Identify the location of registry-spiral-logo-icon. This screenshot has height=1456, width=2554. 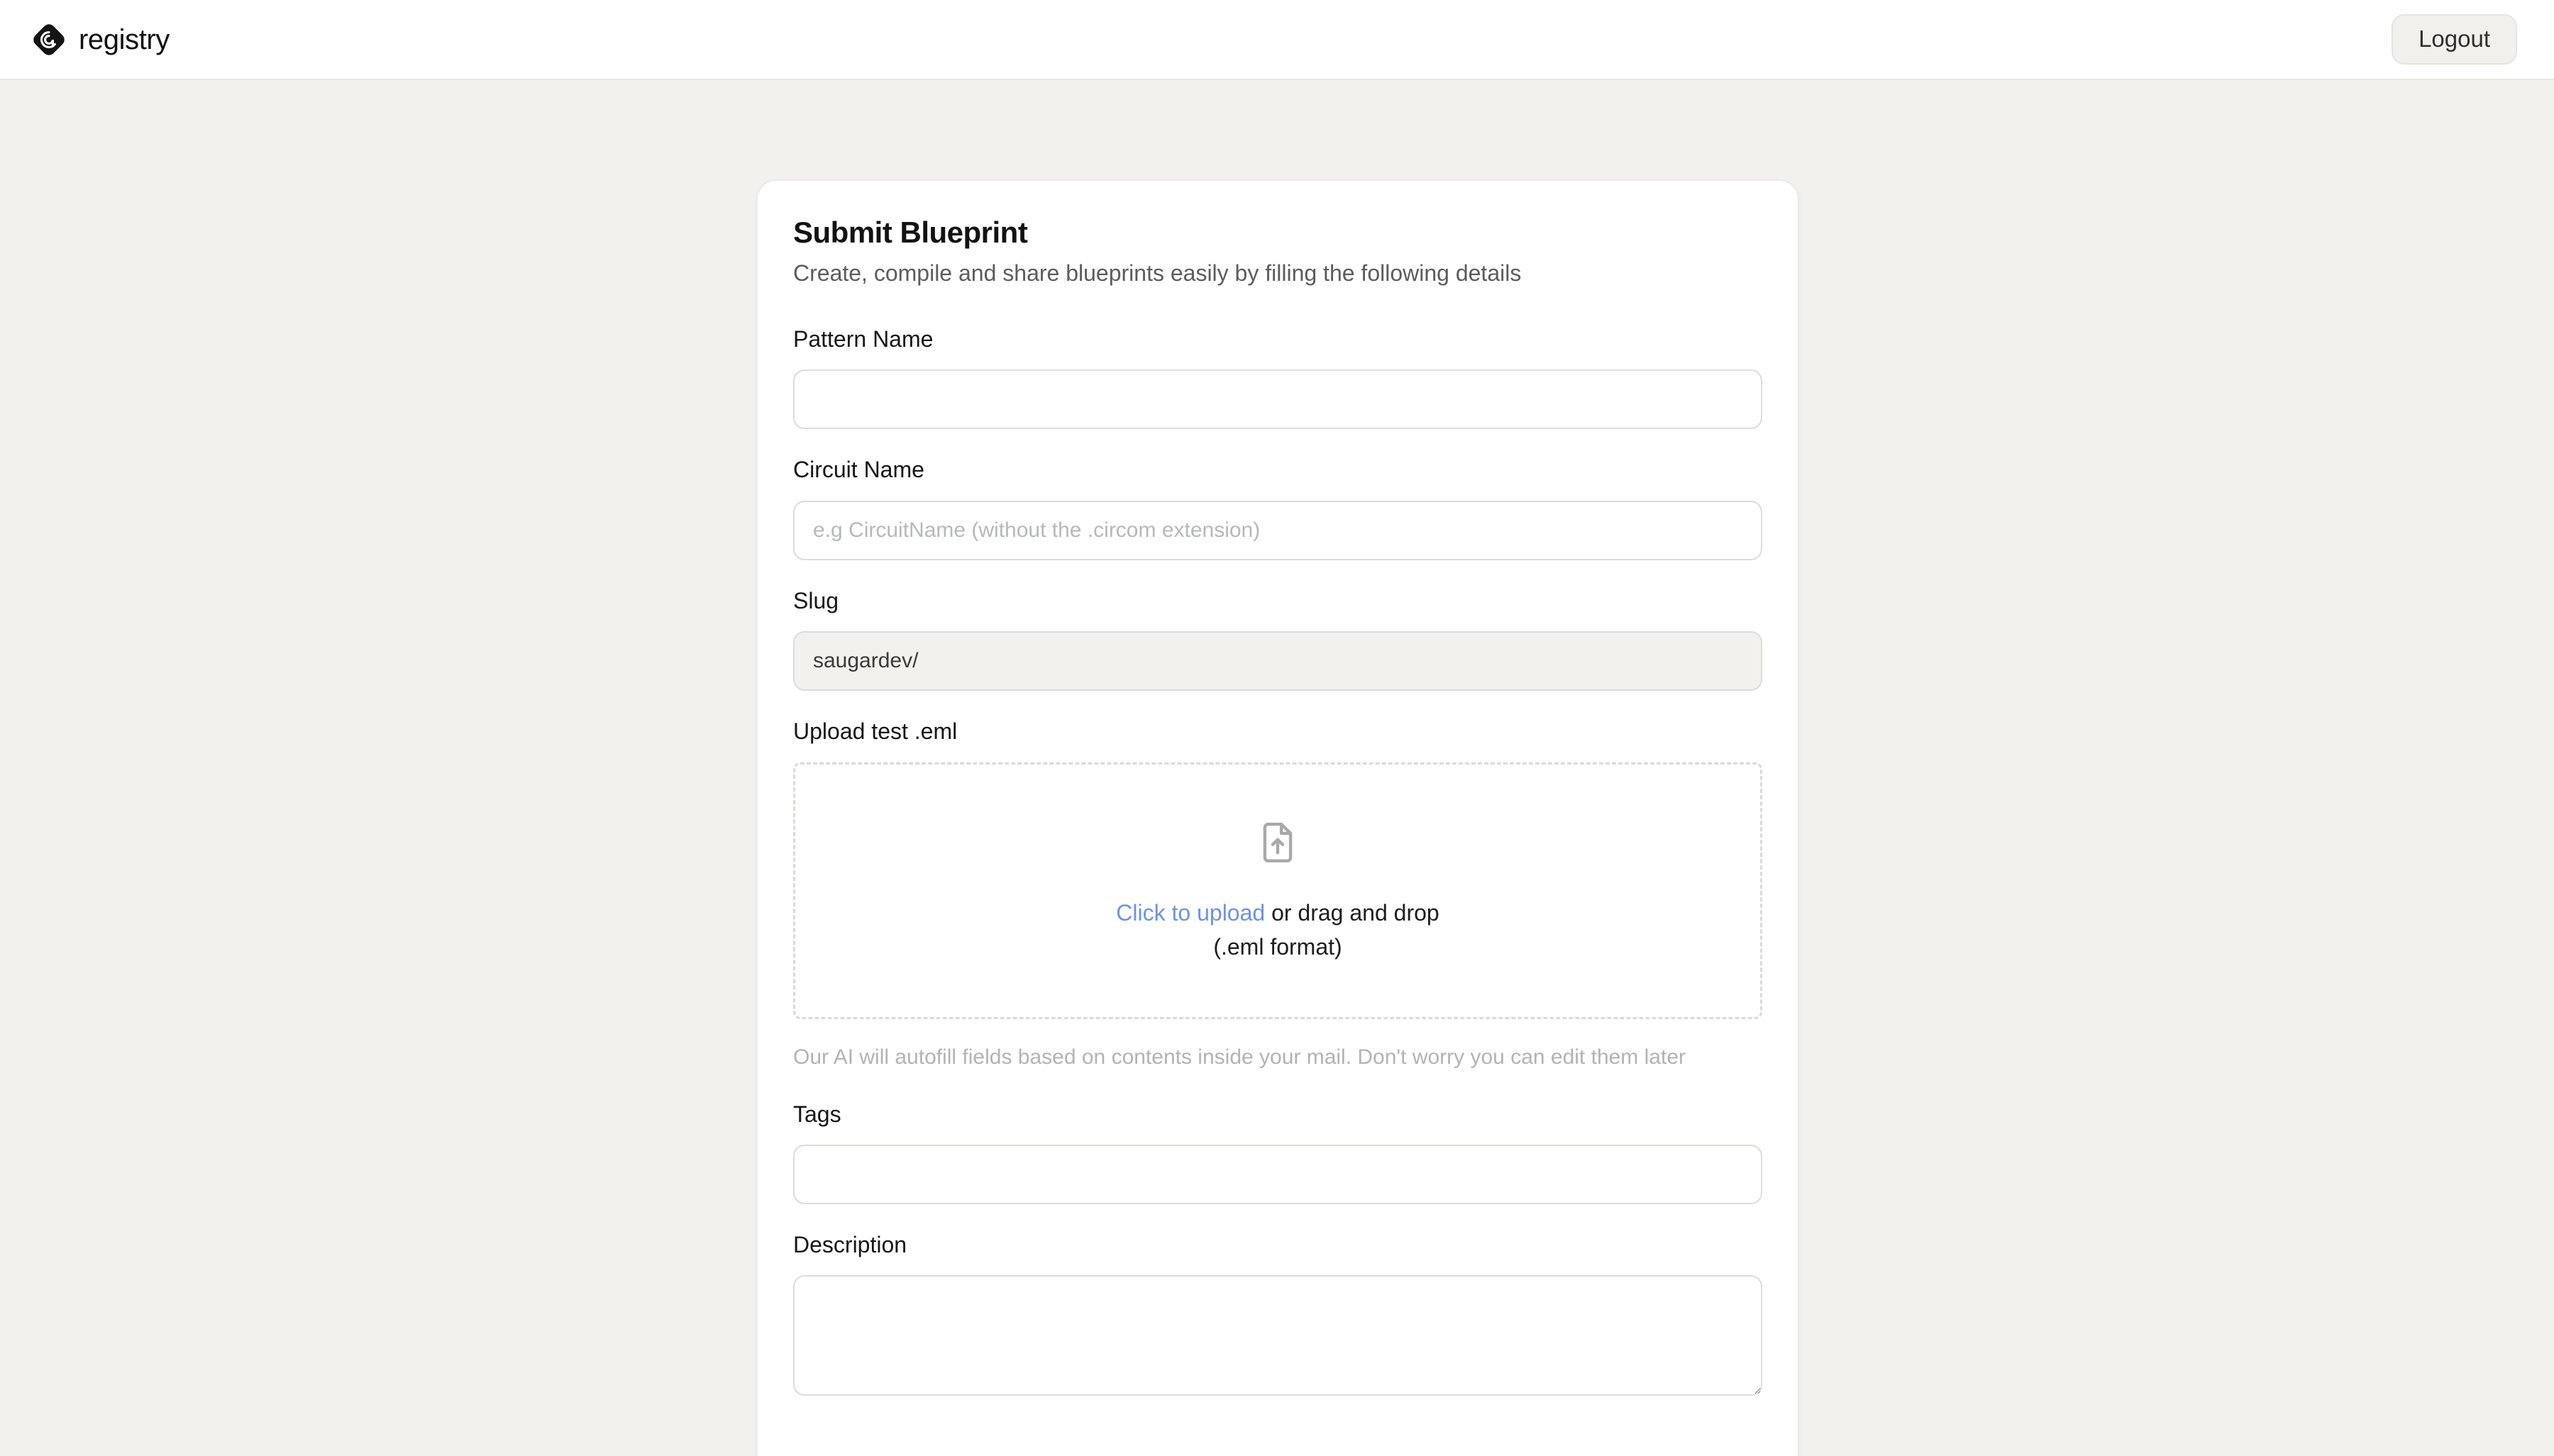
(49, 39).